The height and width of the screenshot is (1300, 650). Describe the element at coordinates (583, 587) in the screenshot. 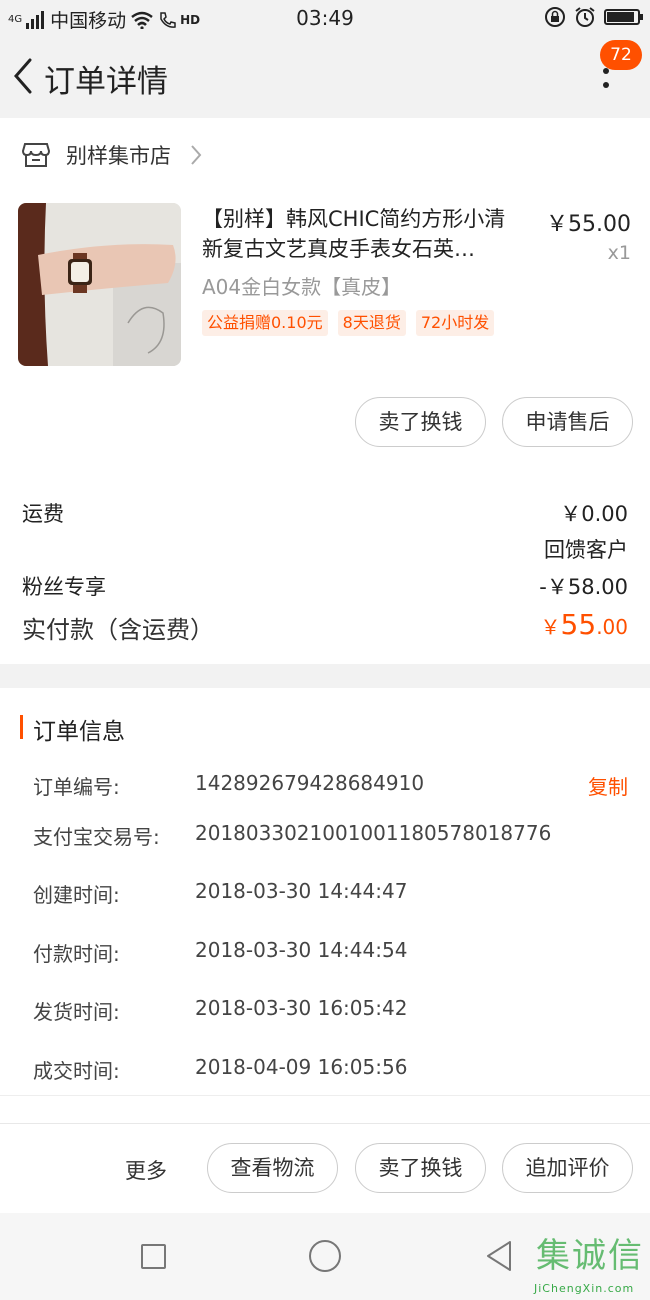

I see `fans-discount-value: -￥58.00` at that location.